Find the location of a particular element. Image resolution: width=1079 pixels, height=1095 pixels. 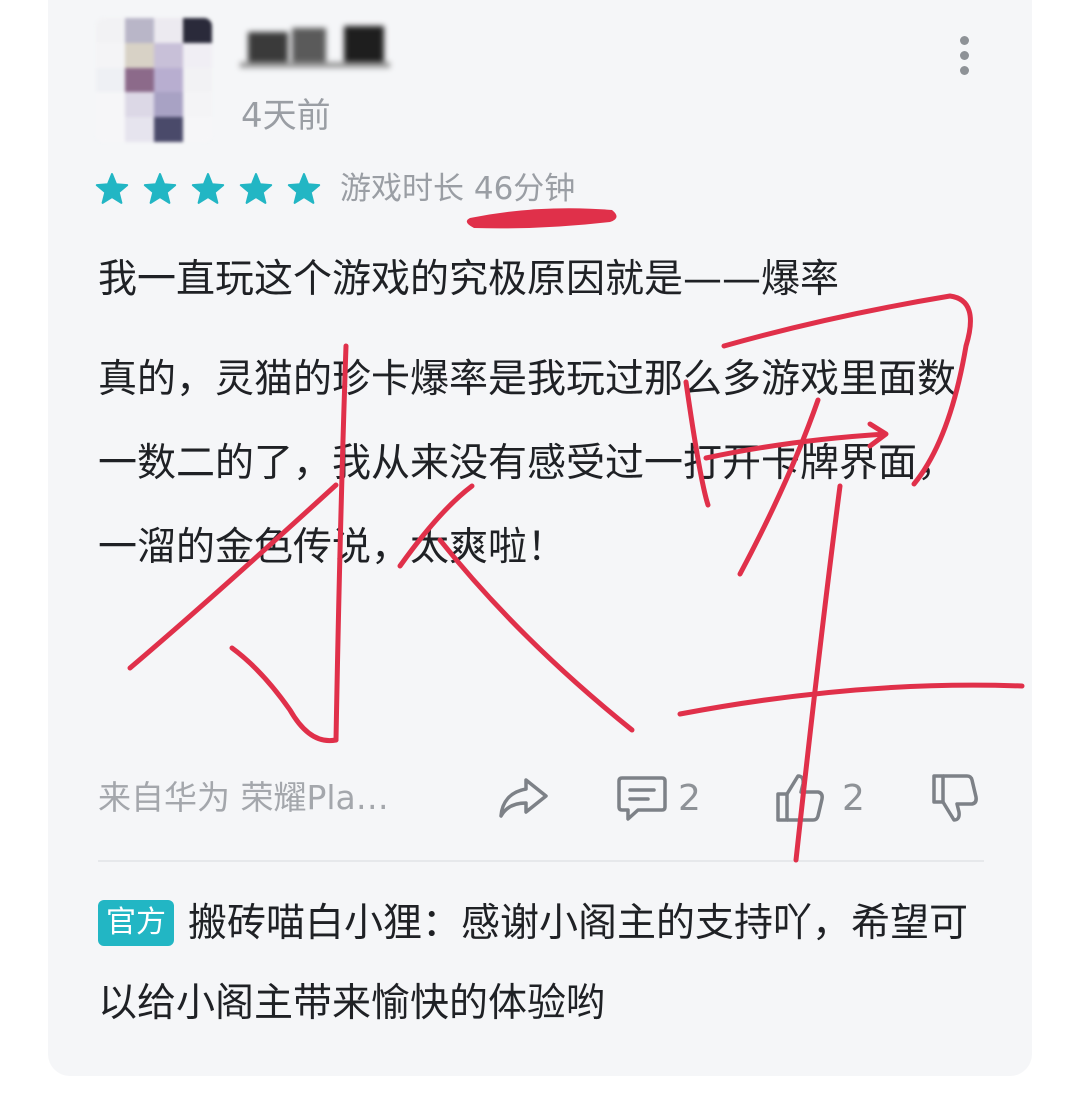

comment-button: 2 is located at coordinates (658, 798).